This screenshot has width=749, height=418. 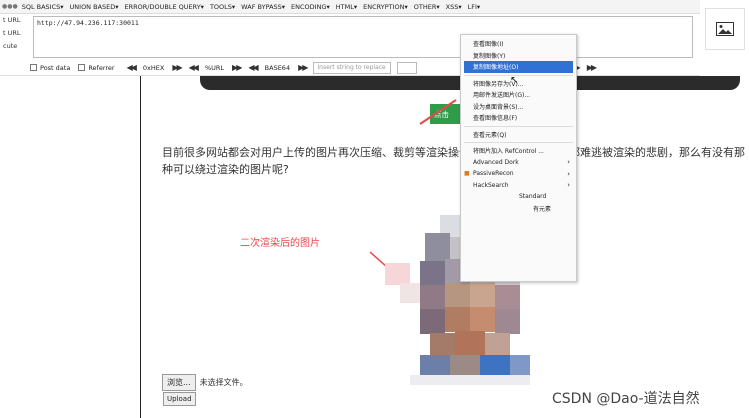 I want to click on split-url-label: t URL, so click(x=16, y=35).